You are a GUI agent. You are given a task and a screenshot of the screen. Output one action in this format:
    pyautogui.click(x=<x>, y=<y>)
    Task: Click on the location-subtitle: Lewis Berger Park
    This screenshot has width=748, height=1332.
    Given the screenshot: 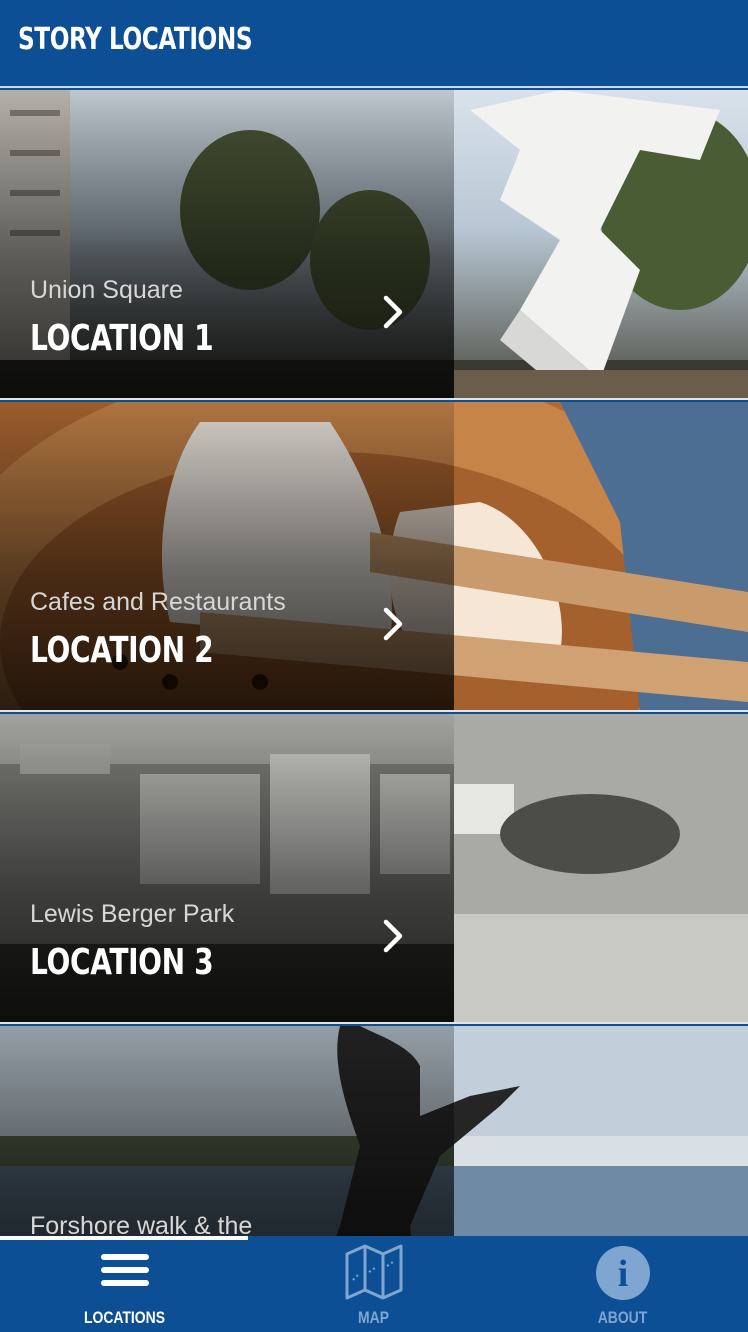 What is the action you would take?
    pyautogui.click(x=132, y=914)
    